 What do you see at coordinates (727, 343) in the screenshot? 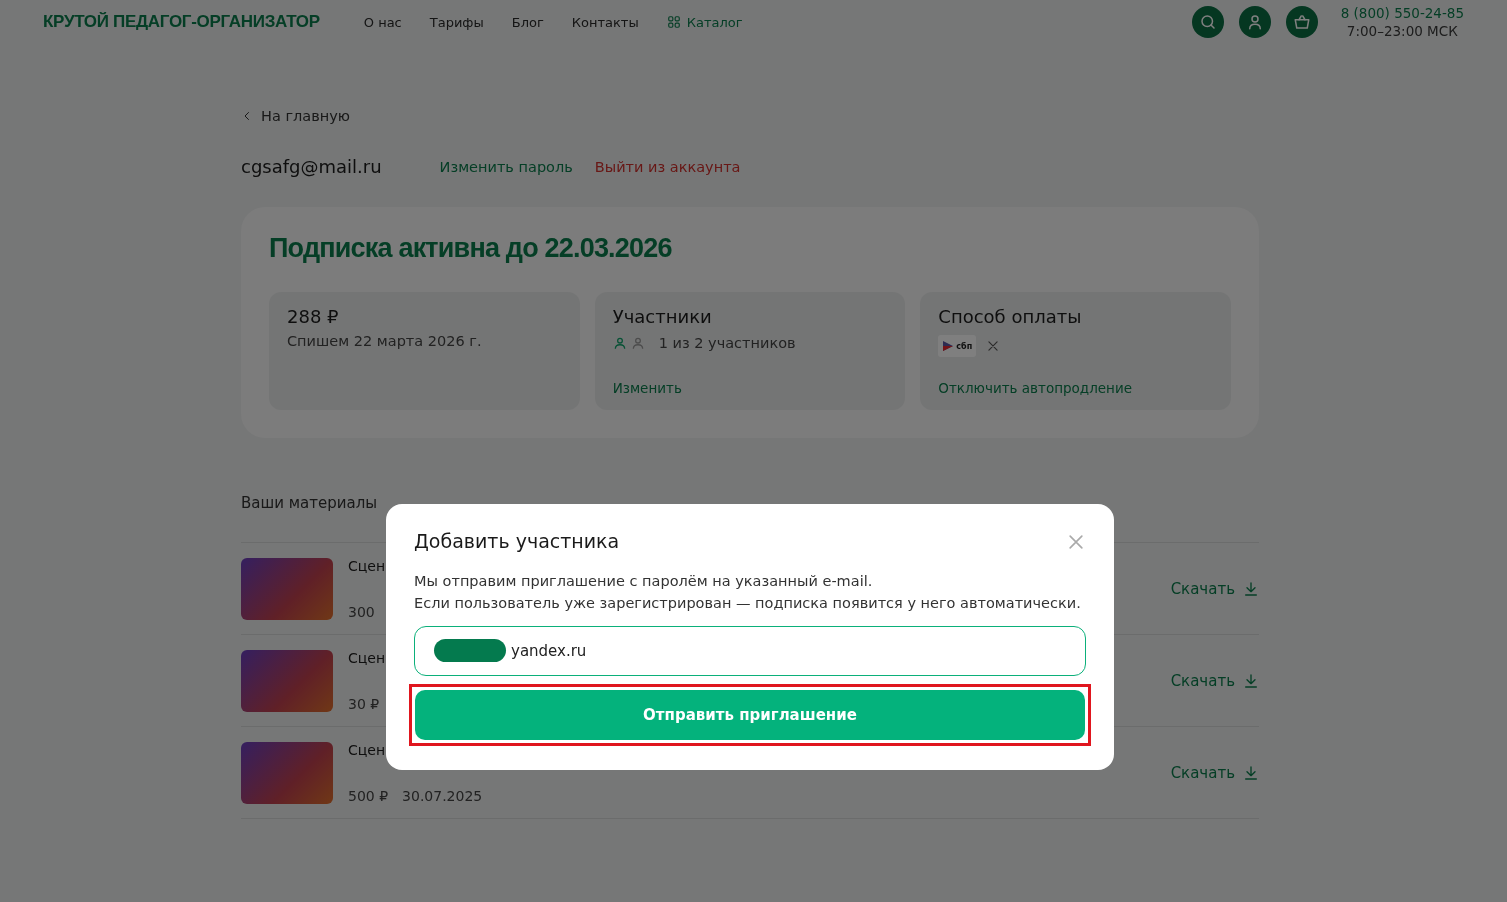
I see `participants-count: 1 из 2 участников` at bounding box center [727, 343].